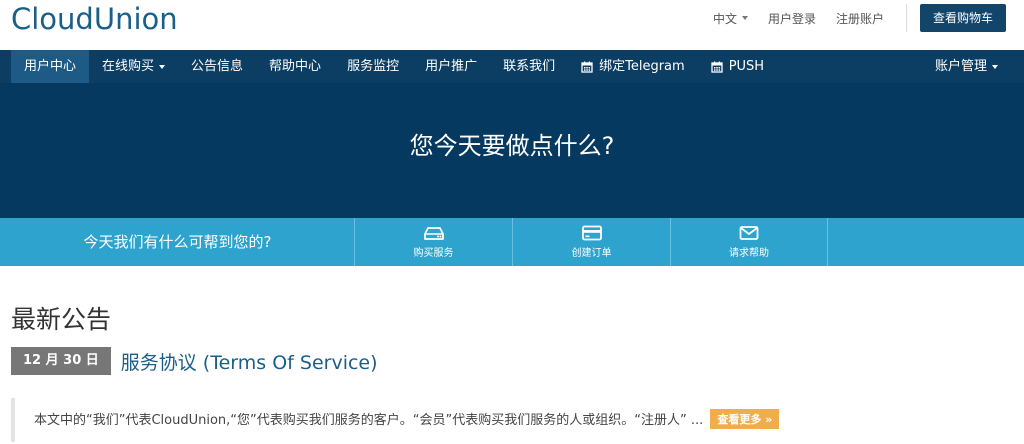  I want to click on credit-card-icon, so click(591, 233).